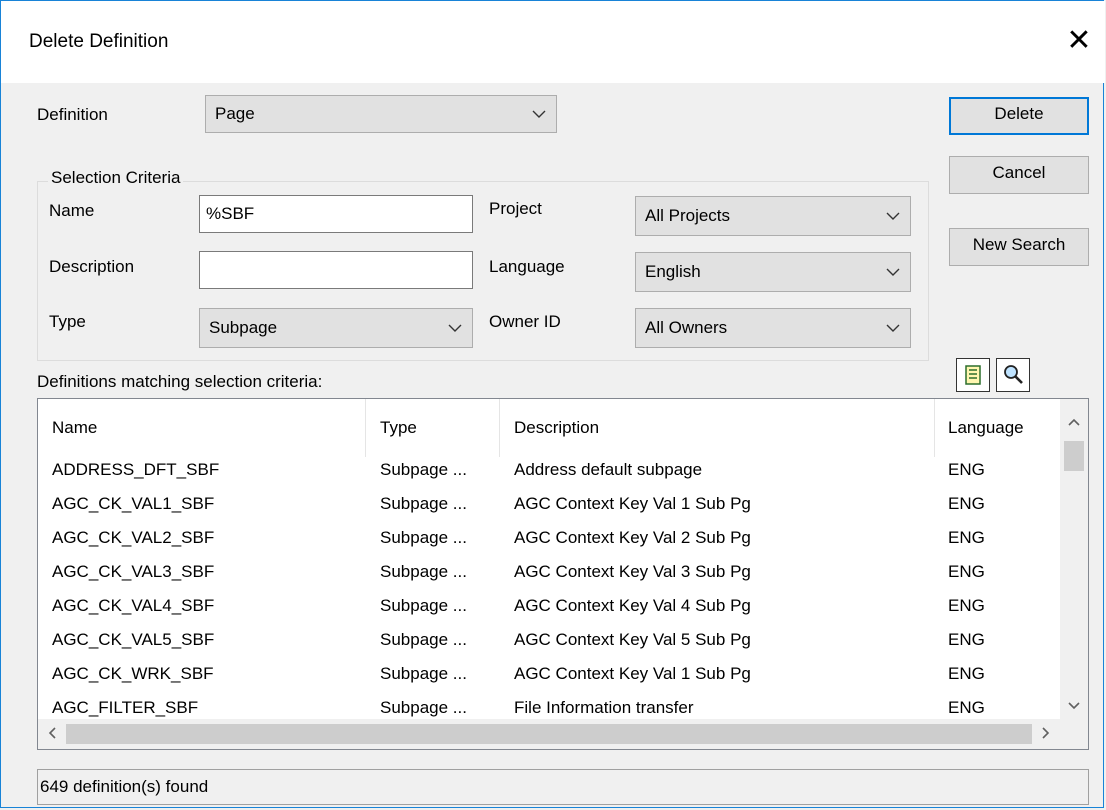  What do you see at coordinates (72, 210) in the screenshot?
I see `name-label: Name` at bounding box center [72, 210].